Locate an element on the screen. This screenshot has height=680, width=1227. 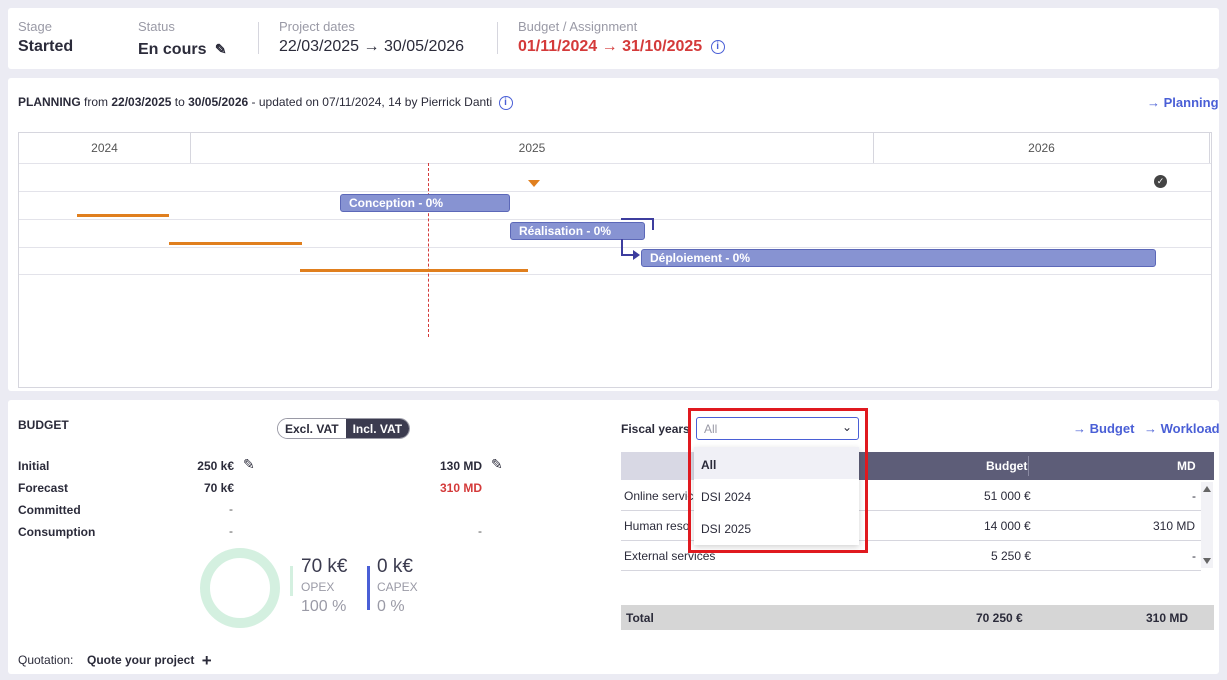
planning-author: Pierrick Danti is located at coordinates (456, 102).